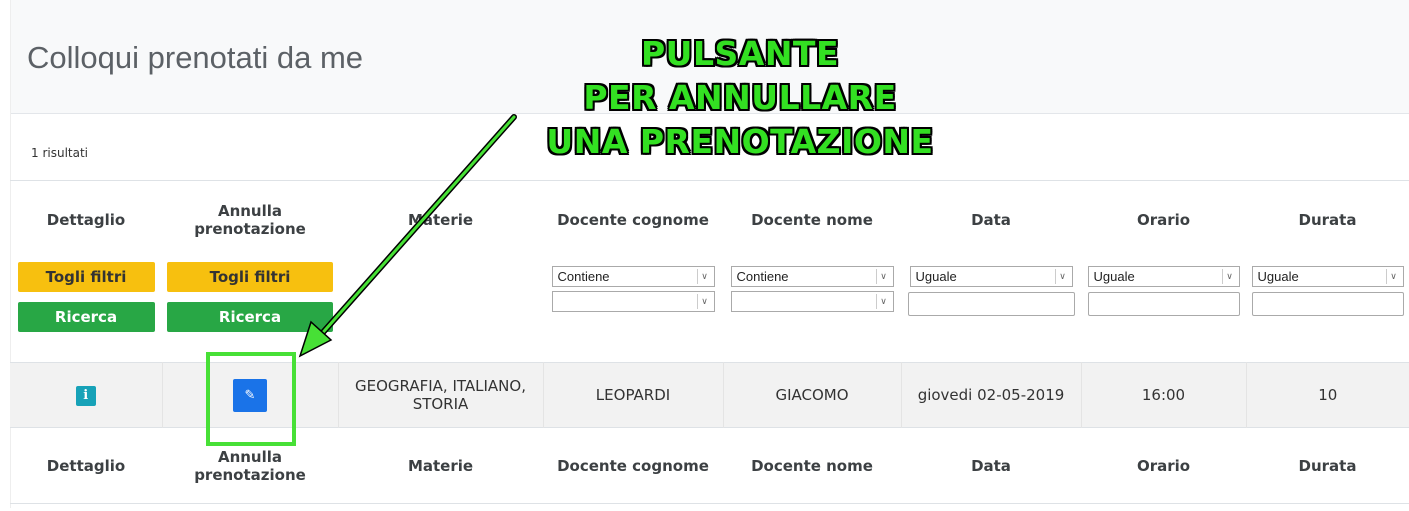 This screenshot has width=1409, height=511. I want to click on edit-icon: ✎, so click(250, 395).